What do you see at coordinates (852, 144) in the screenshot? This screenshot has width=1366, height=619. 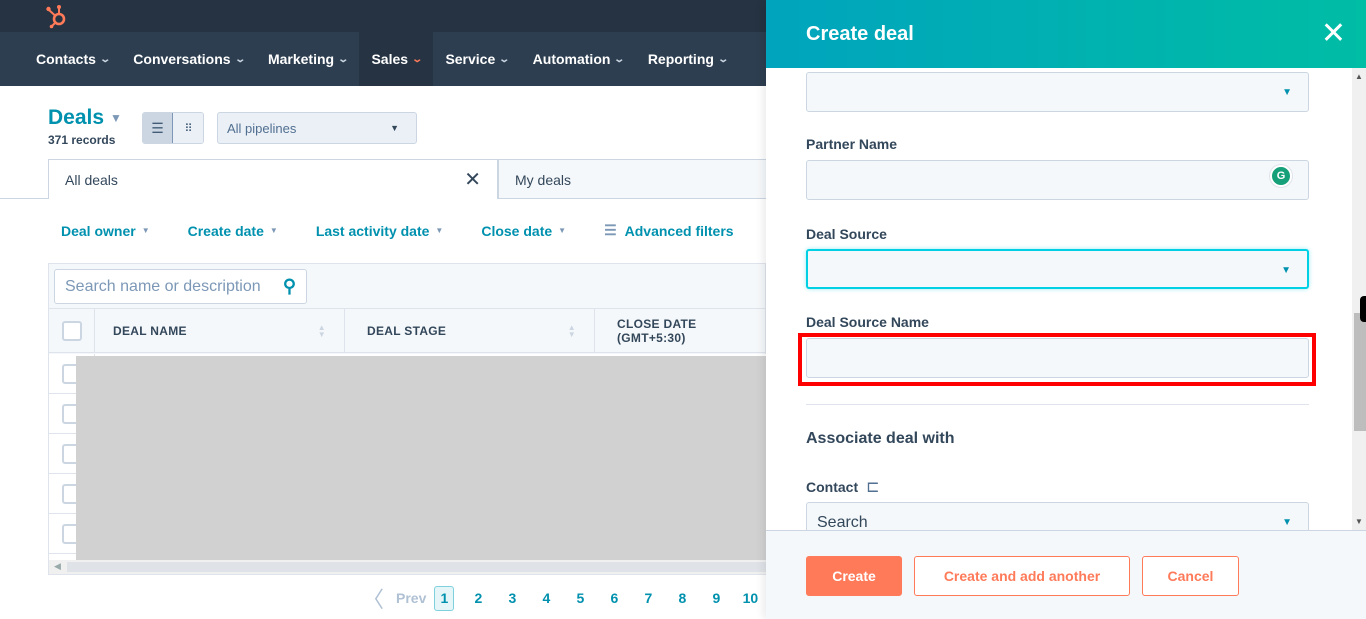 I see `partner-name-label: Partner Name` at bounding box center [852, 144].